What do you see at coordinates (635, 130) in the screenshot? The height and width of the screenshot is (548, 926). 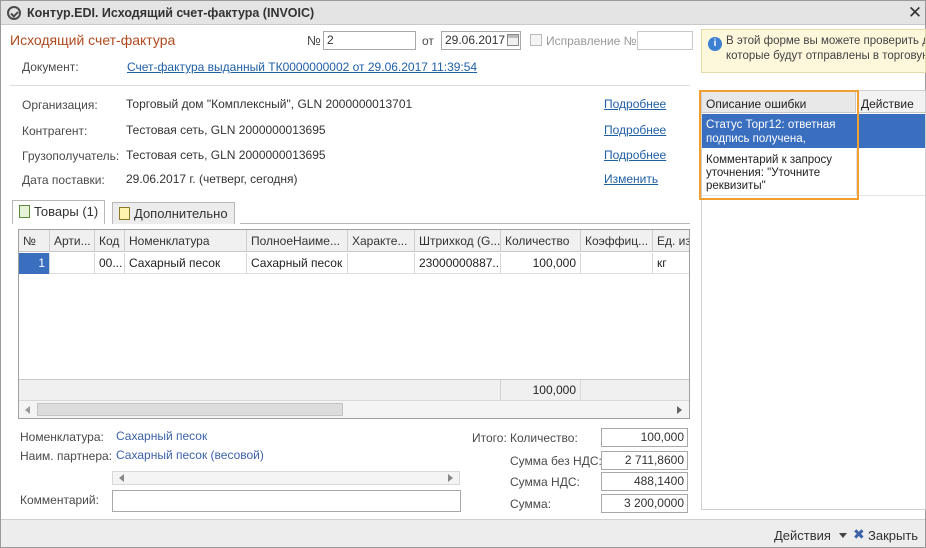 I see `contragent-details-link: Подробнее` at bounding box center [635, 130].